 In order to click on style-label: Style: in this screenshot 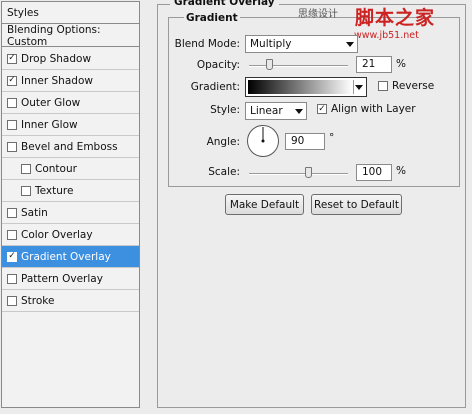, I will do `click(225, 110)`.